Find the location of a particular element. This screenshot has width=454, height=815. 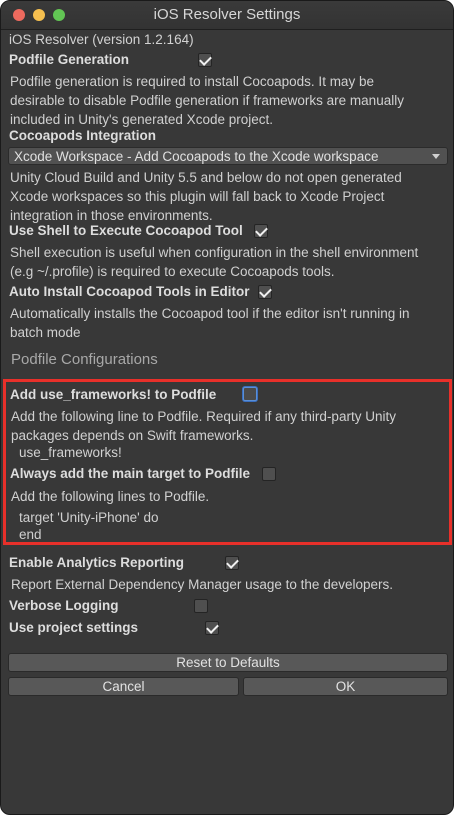

use-frameworks-checkbox is located at coordinates (250, 394).